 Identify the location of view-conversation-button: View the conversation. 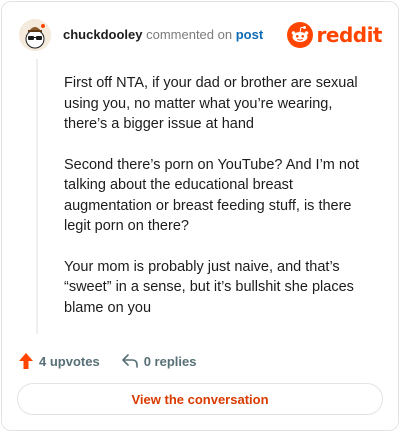
(200, 399).